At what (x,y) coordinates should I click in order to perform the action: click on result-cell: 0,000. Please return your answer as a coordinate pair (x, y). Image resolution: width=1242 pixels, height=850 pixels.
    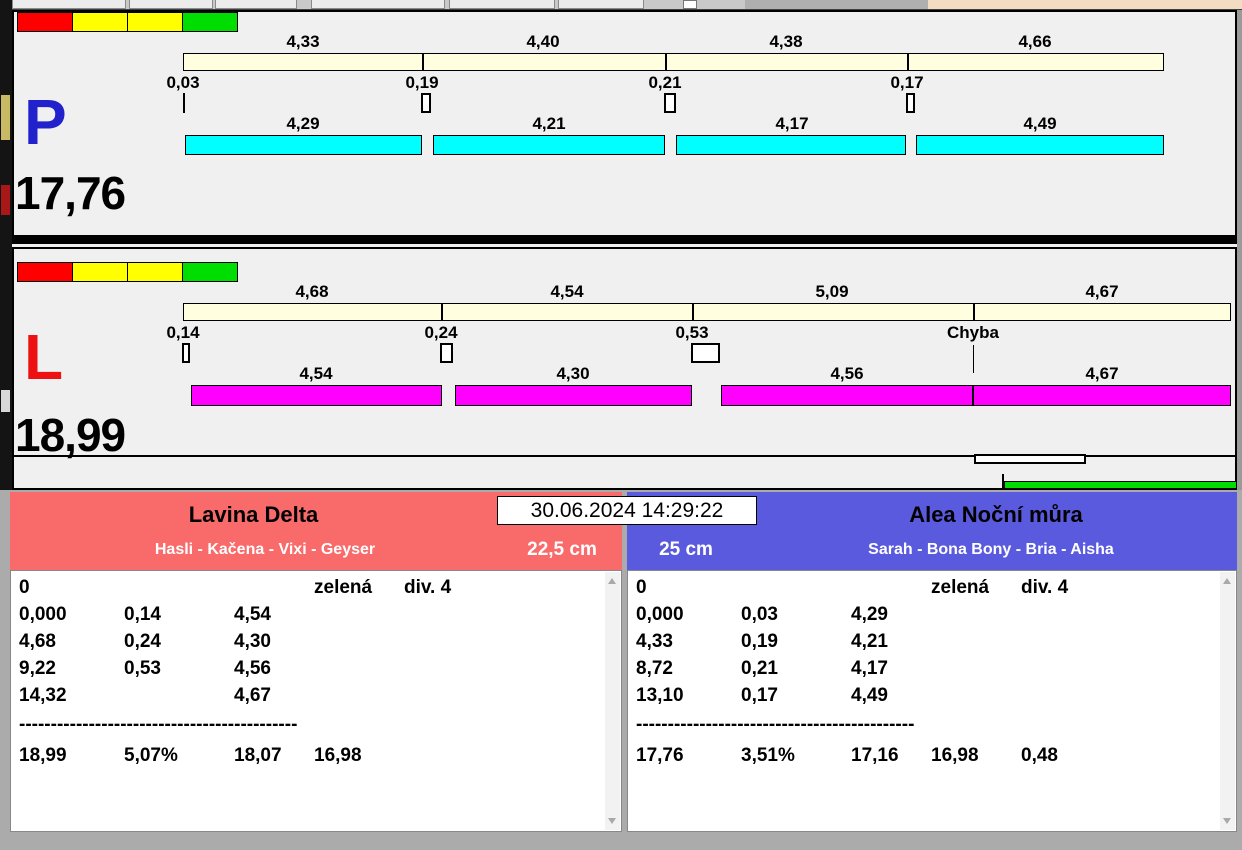
    Looking at the image, I should click on (43, 614).